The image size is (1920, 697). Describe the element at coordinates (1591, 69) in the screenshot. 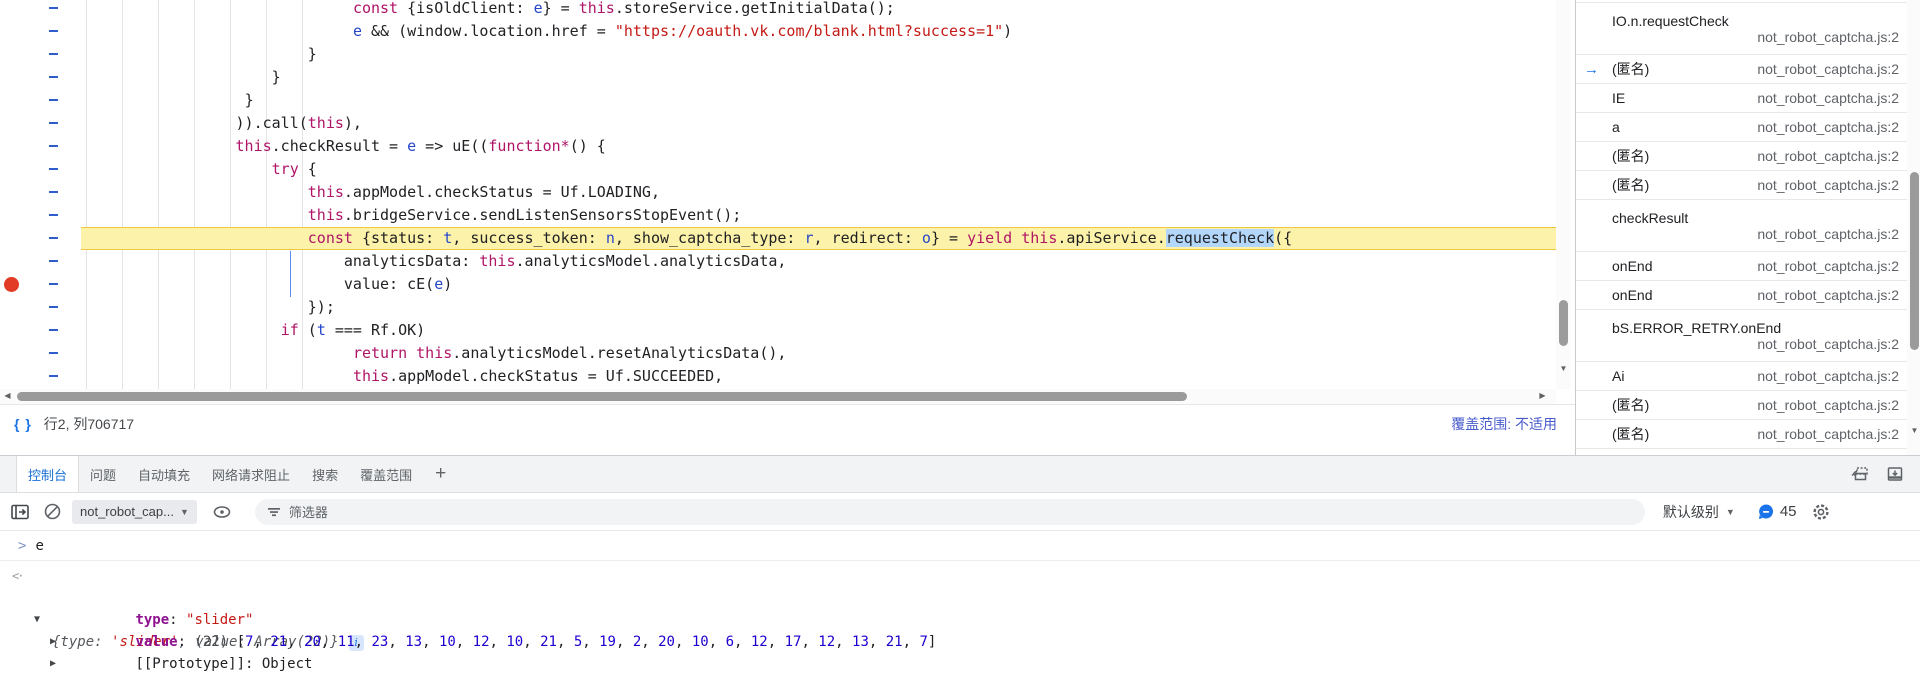

I see `current-frame-arrow-icon: →` at that location.